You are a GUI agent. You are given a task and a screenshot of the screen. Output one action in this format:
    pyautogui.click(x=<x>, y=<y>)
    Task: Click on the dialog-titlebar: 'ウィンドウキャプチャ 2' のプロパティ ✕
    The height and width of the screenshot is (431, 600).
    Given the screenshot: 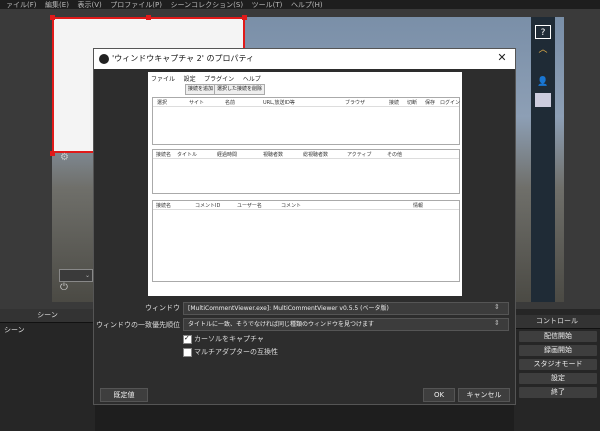 What is the action you would take?
    pyautogui.click(x=304, y=59)
    